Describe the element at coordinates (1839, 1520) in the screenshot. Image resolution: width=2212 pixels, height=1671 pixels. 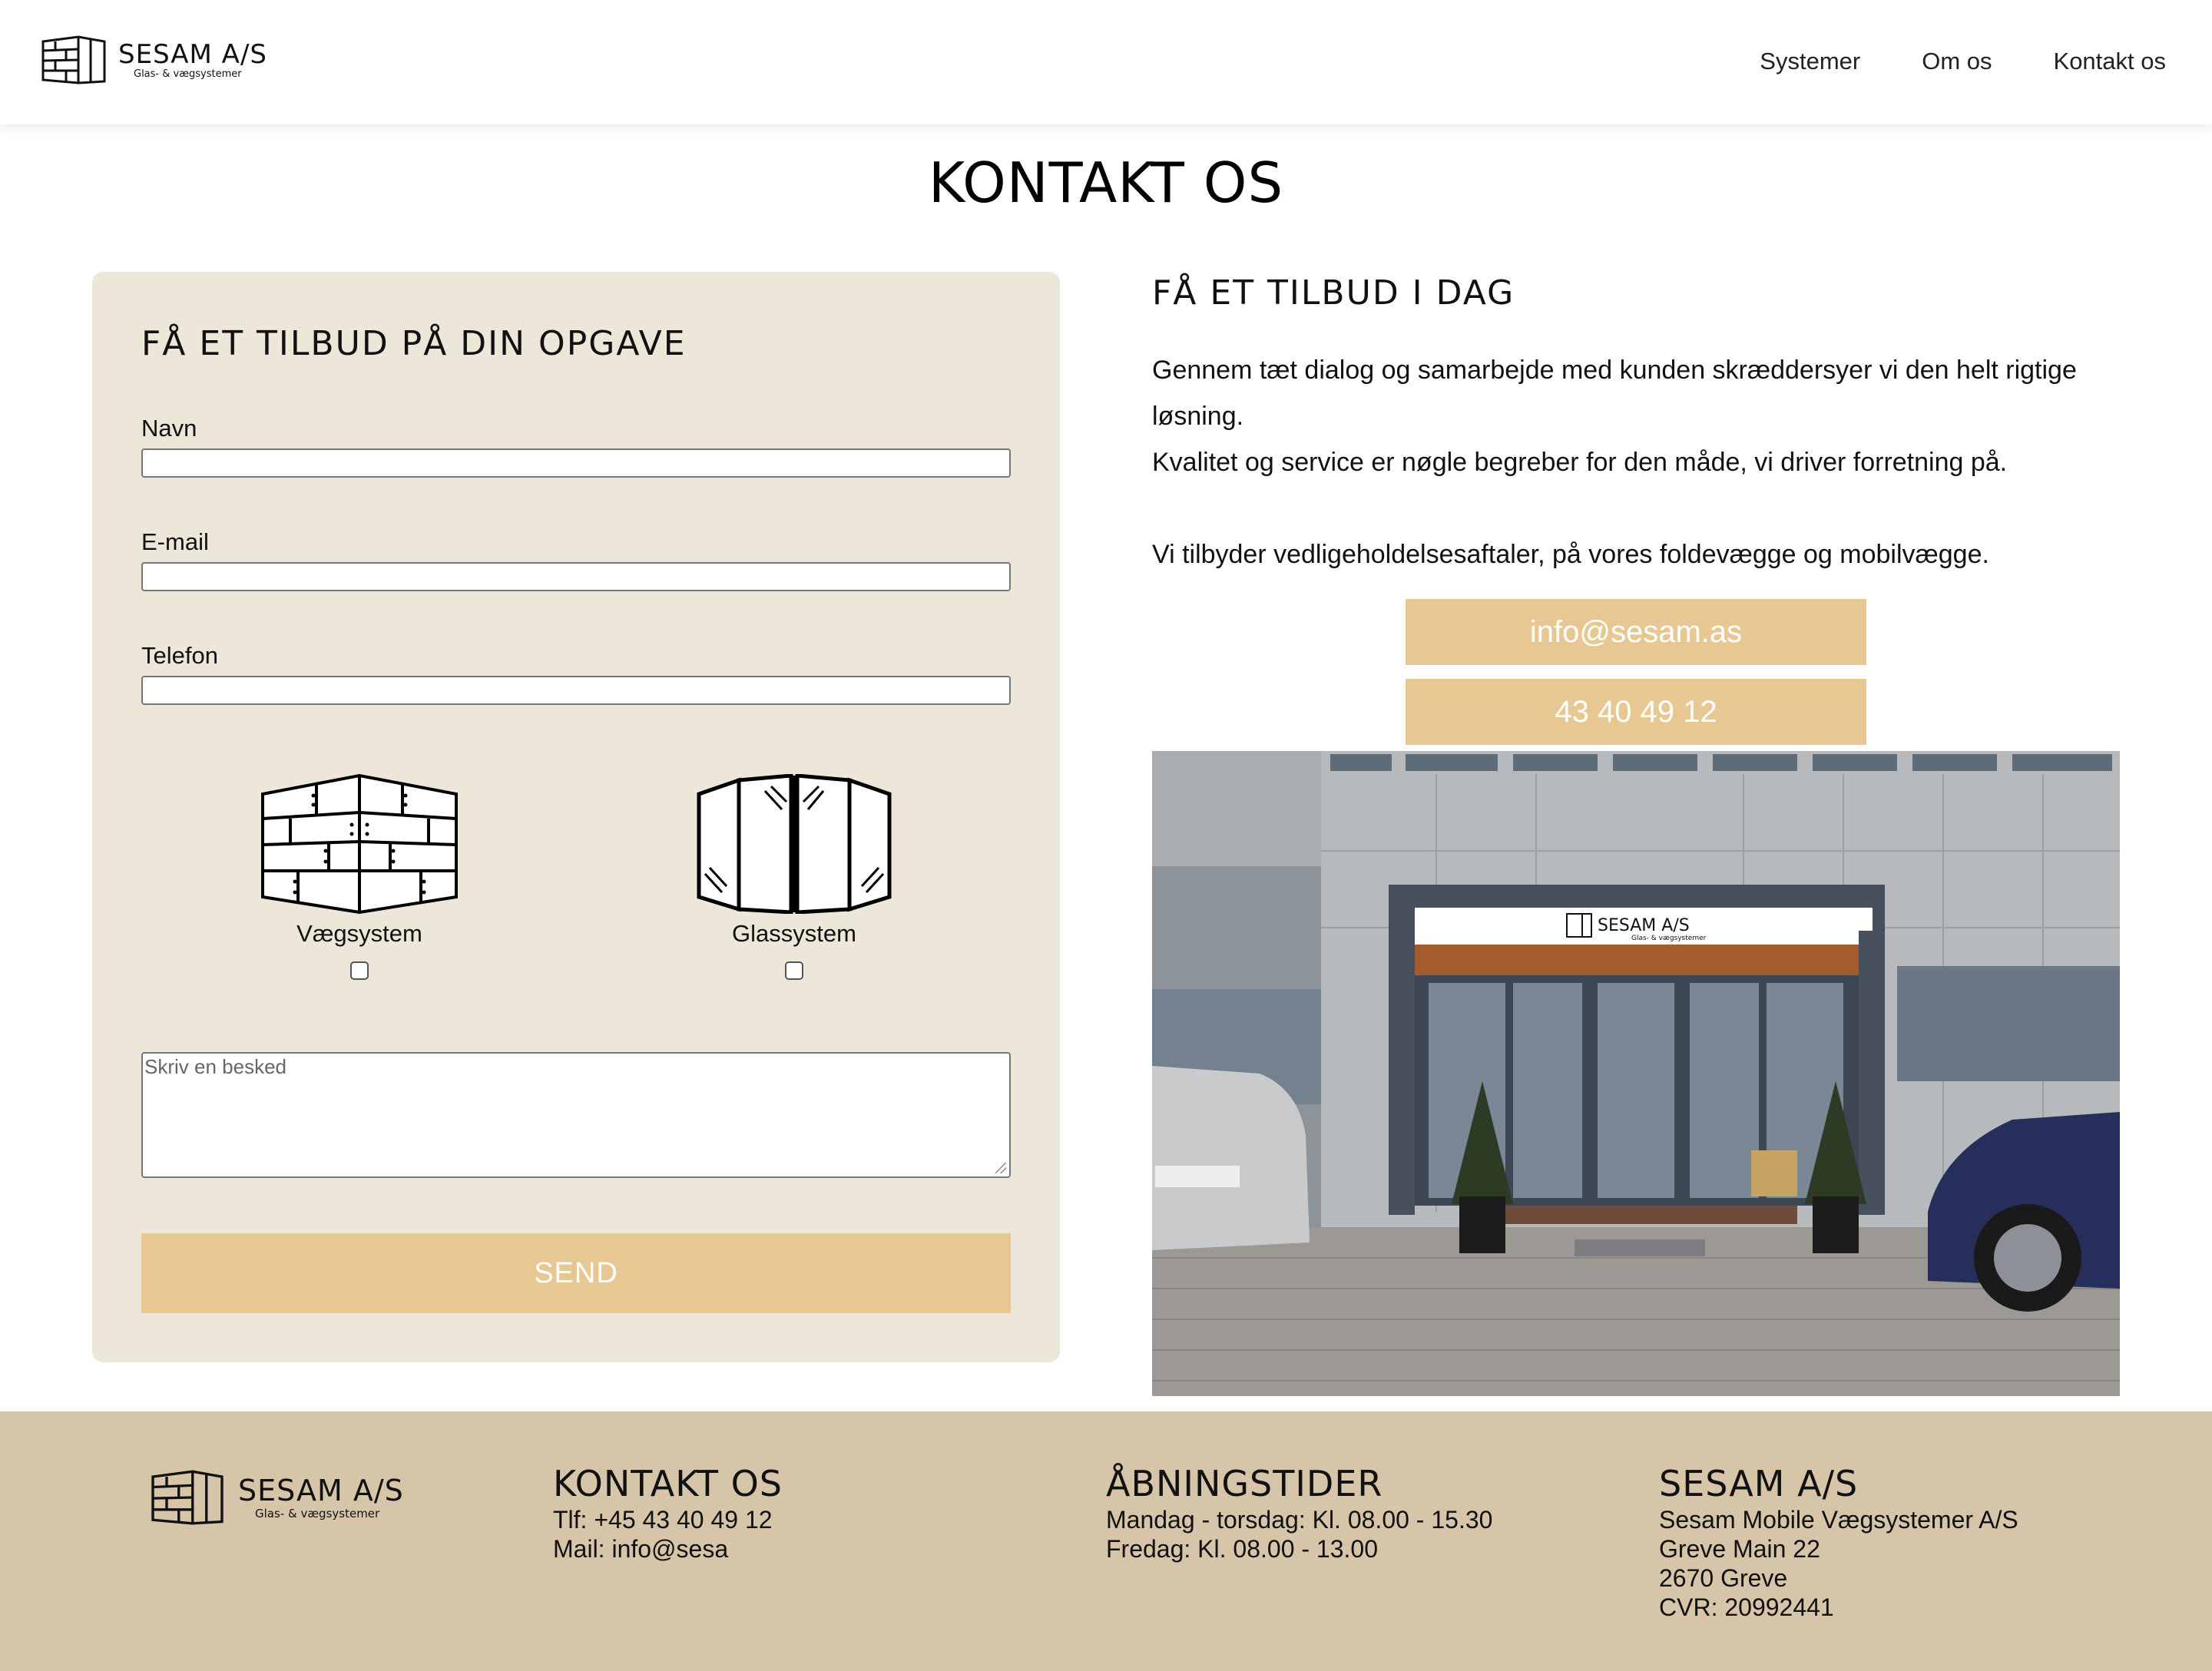
I see `footer-company-name: Sesam Mobile Vægsystemer A/S` at that location.